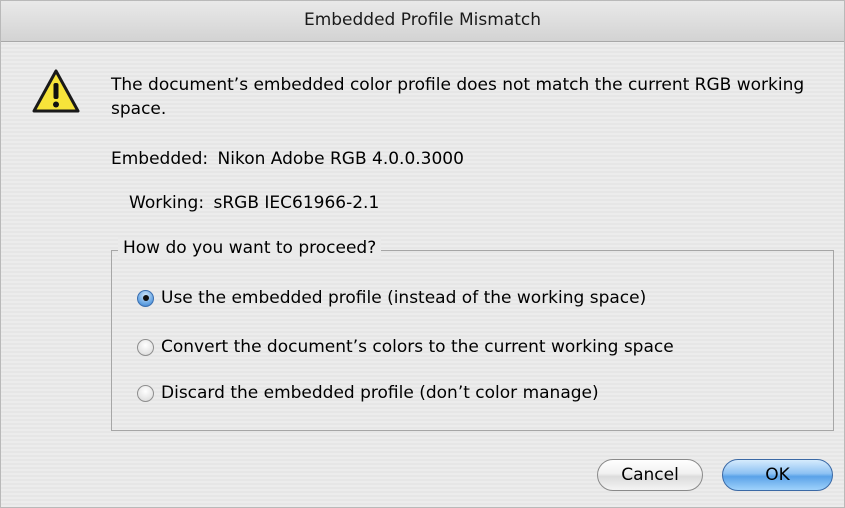 This screenshot has height=508, width=845. What do you see at coordinates (56, 91) in the screenshot?
I see `warning-icon` at bounding box center [56, 91].